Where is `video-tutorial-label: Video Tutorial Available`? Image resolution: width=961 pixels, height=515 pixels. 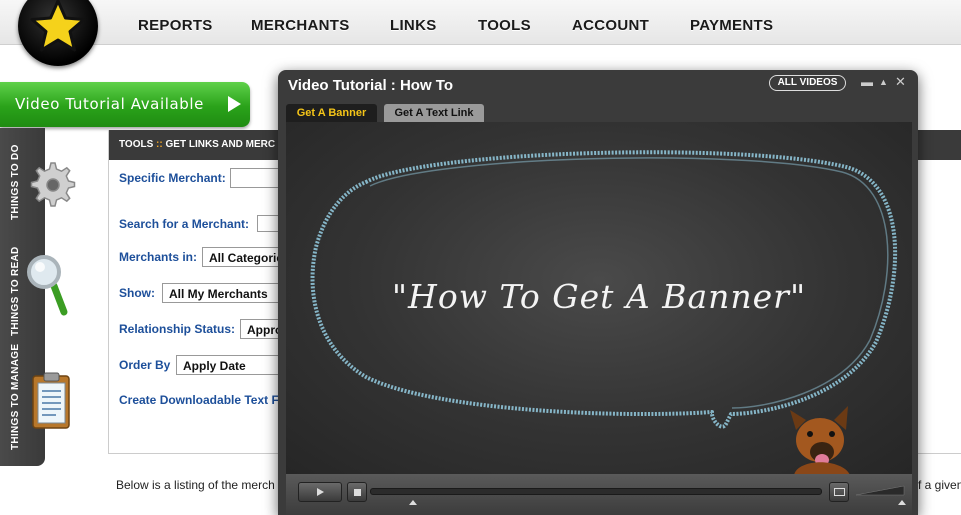 video-tutorial-label: Video Tutorial Available is located at coordinates (110, 104).